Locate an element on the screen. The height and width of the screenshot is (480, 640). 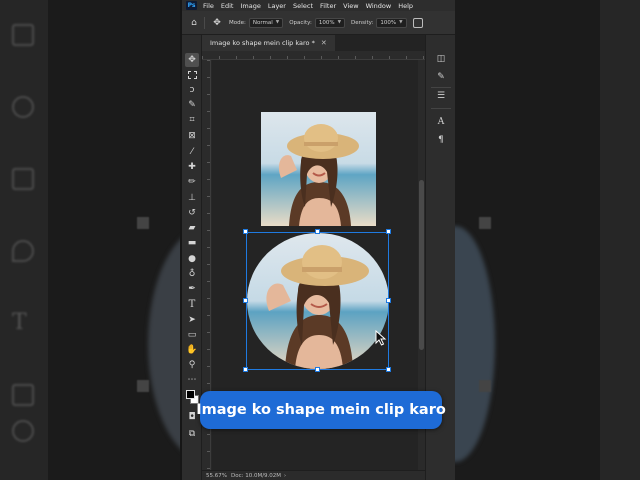
paragraph-icon: ¶ is located at coordinates (441, 140).